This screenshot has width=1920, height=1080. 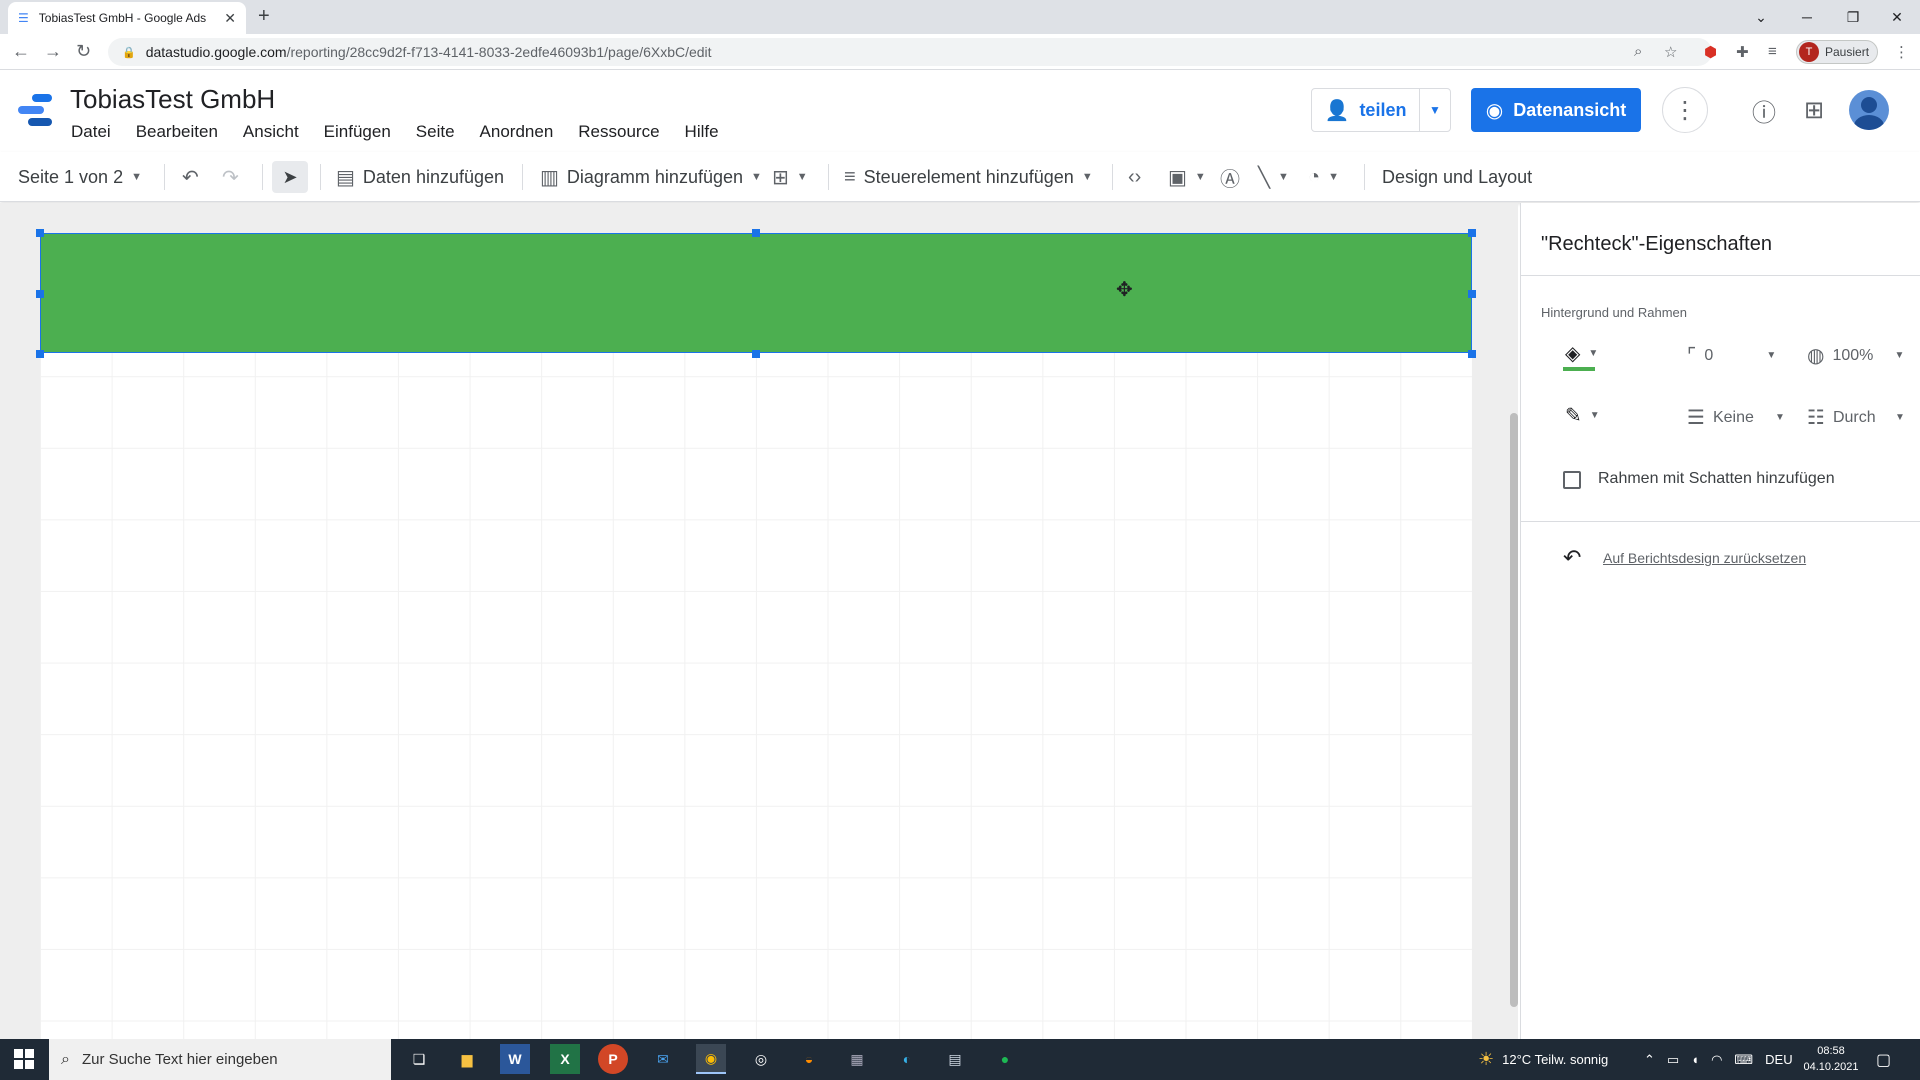 I want to click on notepad-icon: ▤, so click(x=955, y=1059).